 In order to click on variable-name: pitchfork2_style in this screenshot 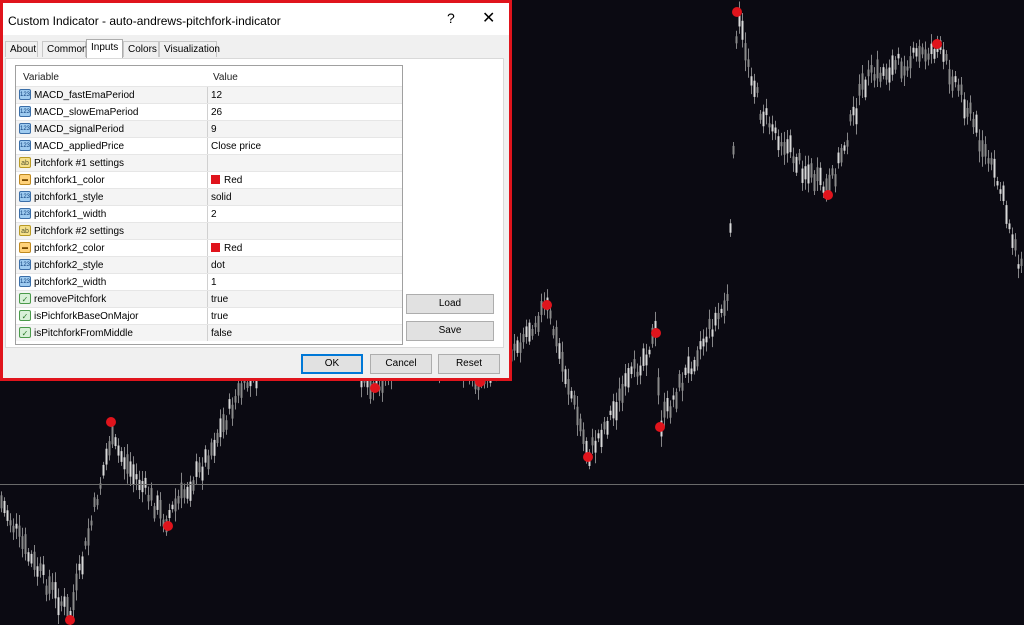, I will do `click(69, 265)`.